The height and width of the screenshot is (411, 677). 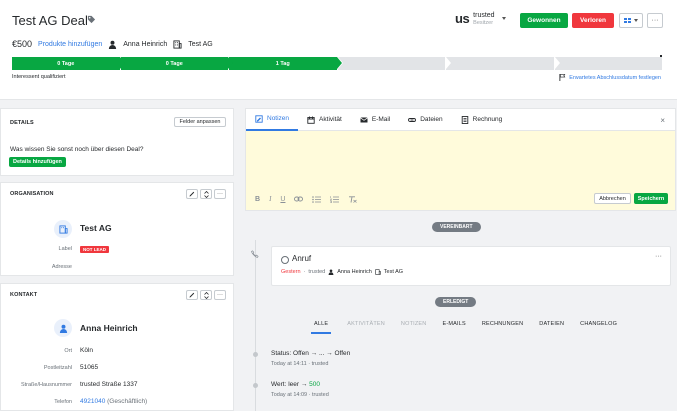 I want to click on italic-icon: I, so click(x=270, y=199).